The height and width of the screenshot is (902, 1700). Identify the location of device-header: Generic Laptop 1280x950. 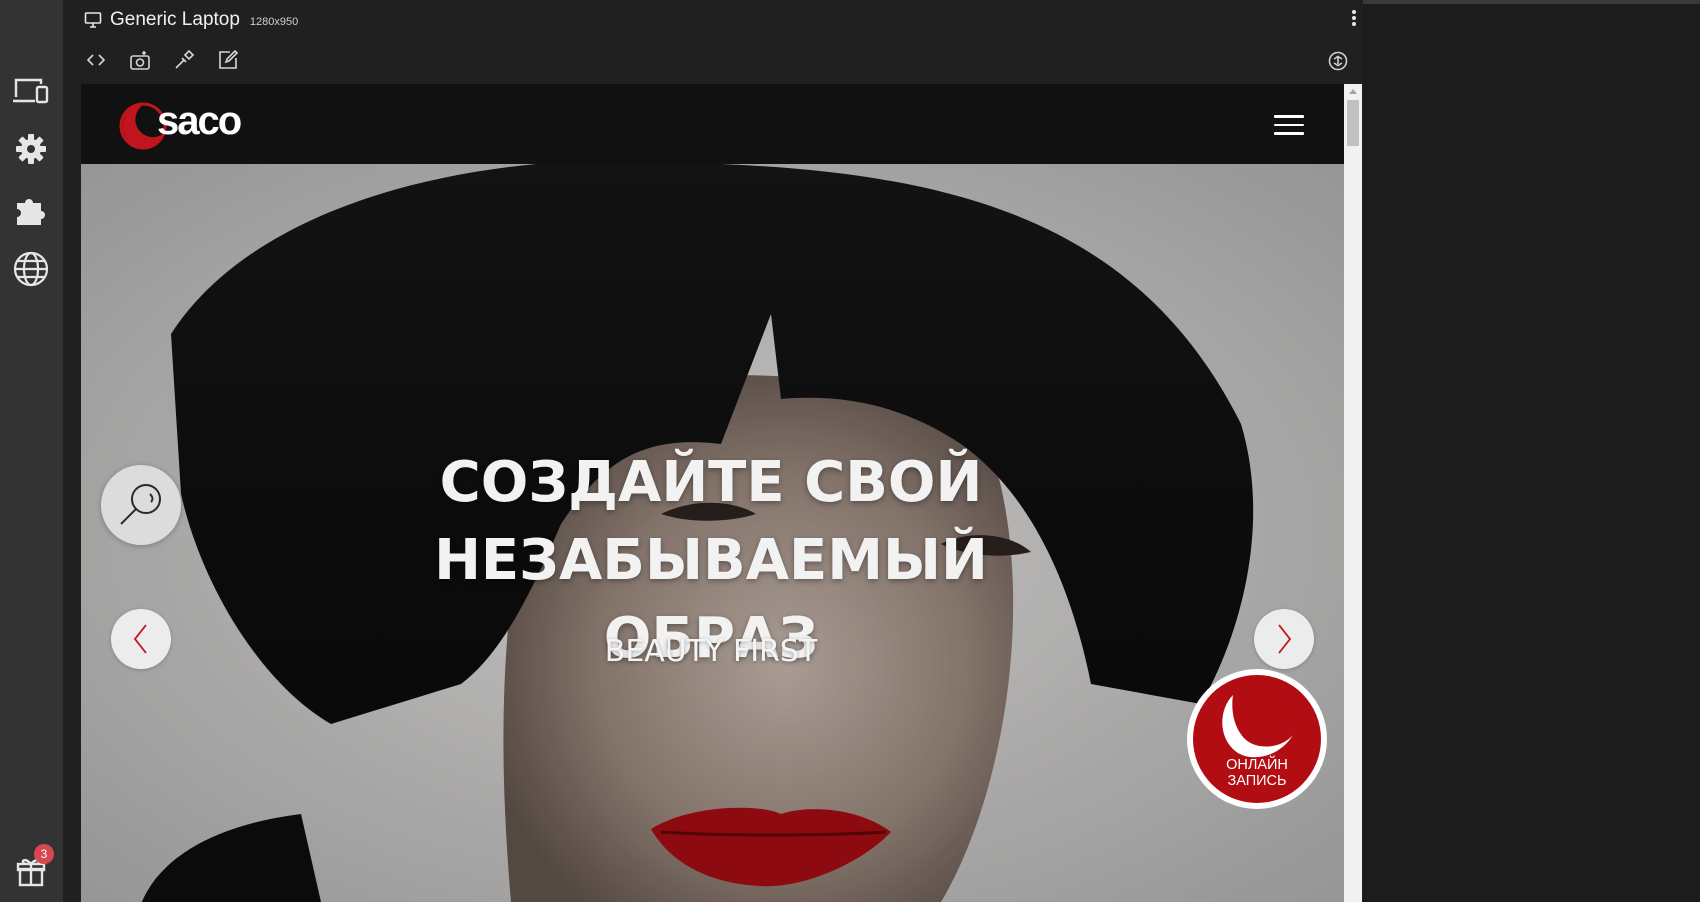
(191, 20).